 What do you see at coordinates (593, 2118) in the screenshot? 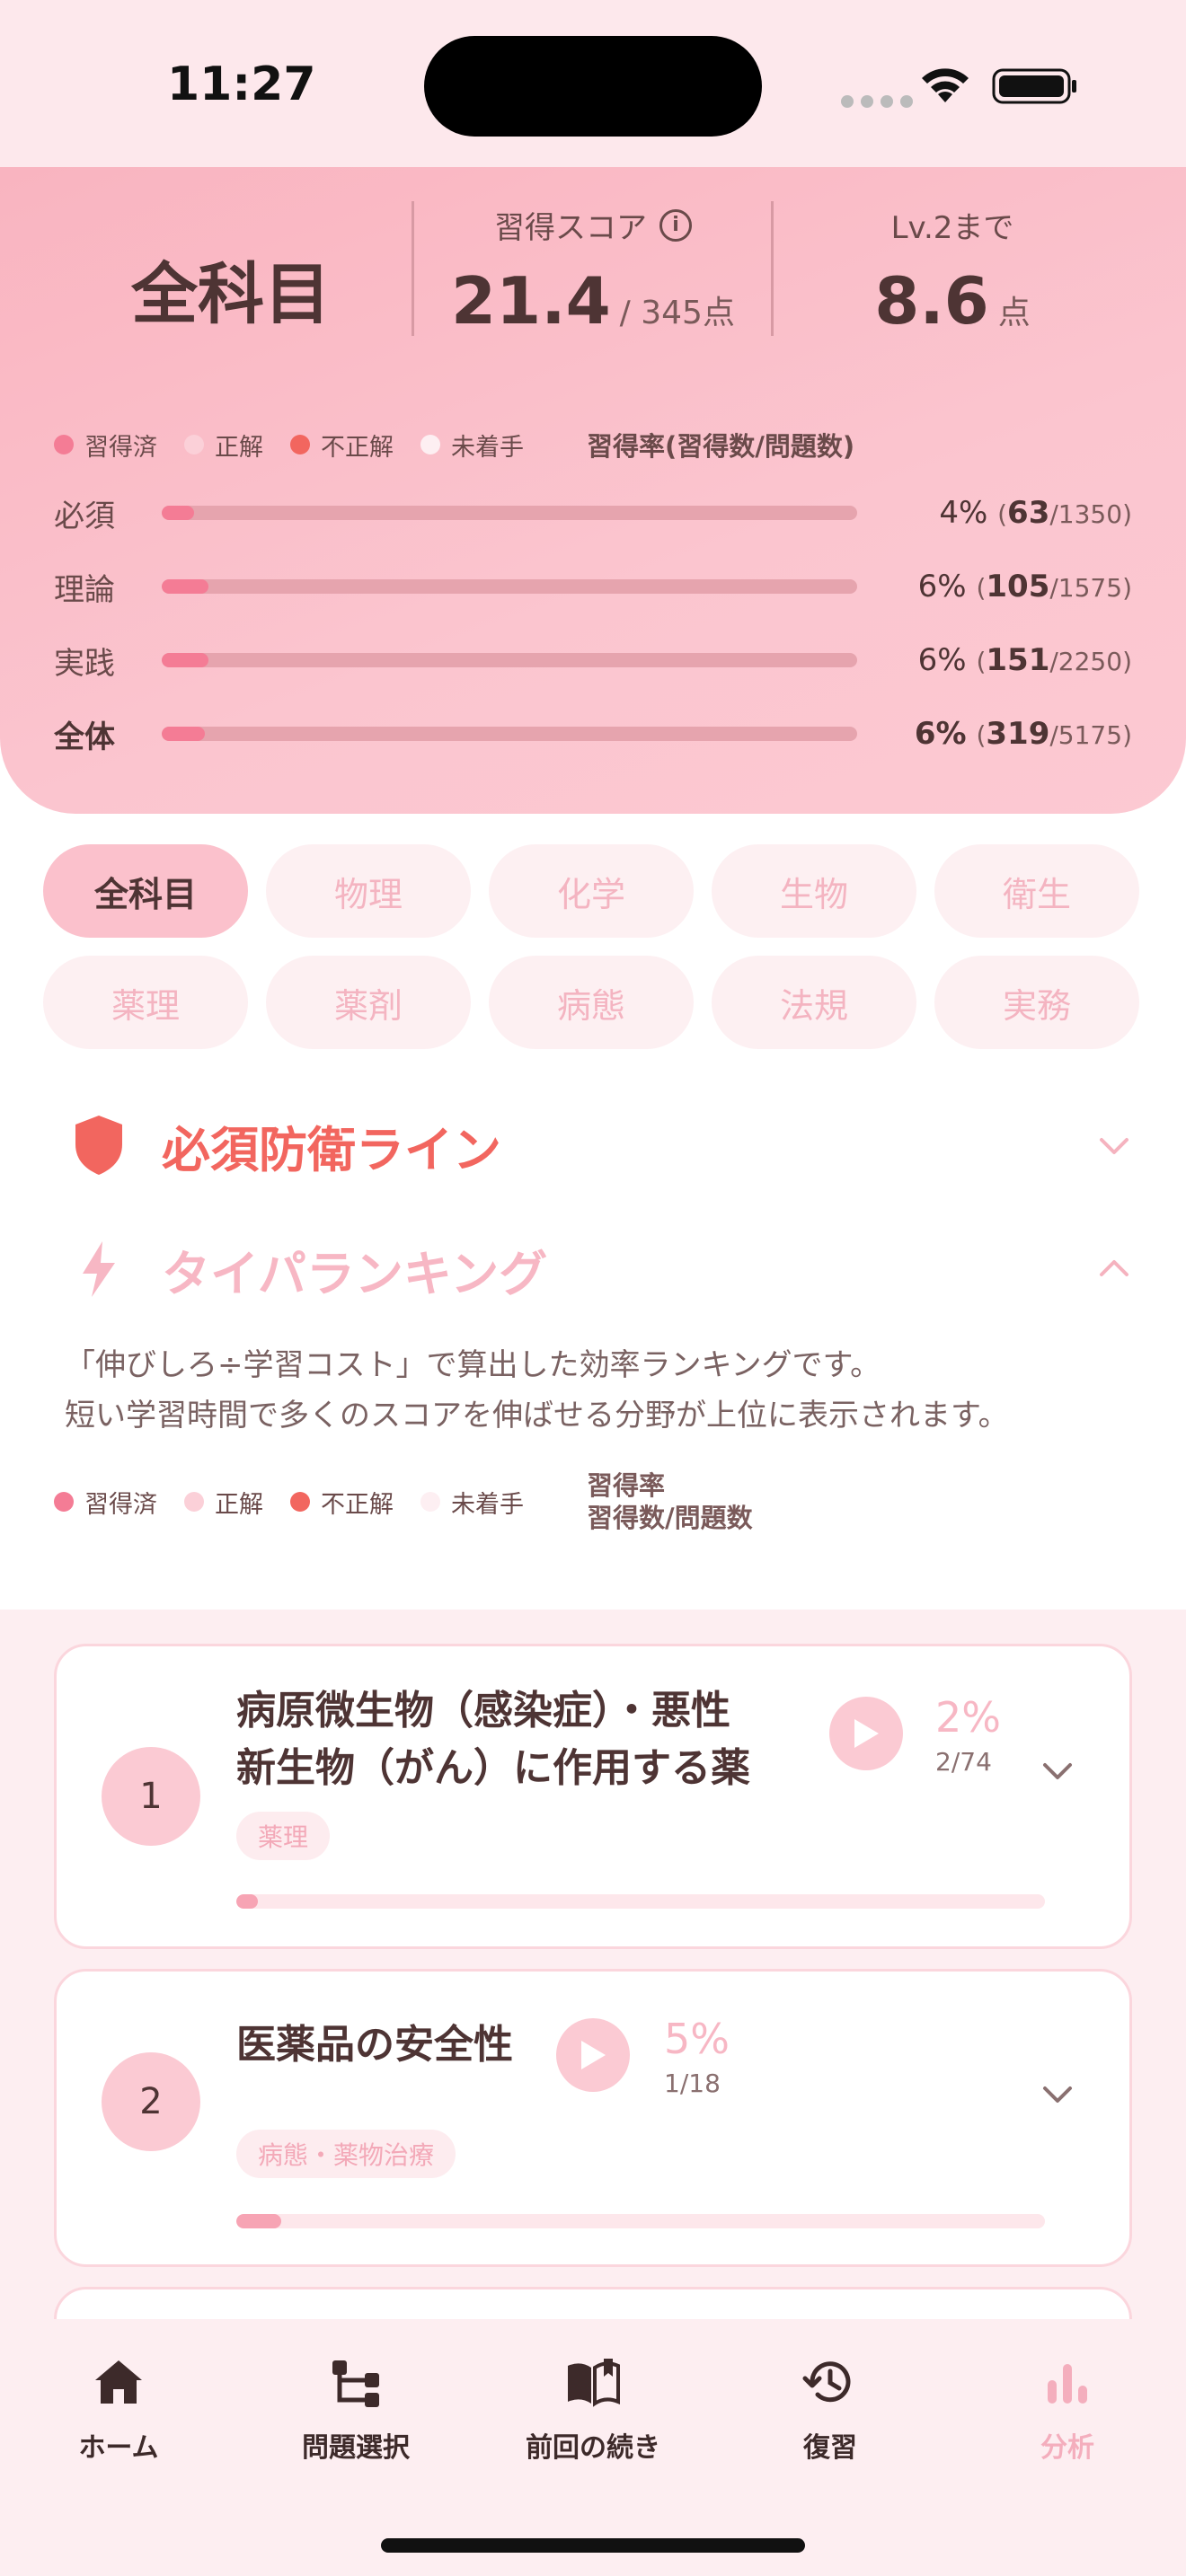
I see `ranking-card: 2 医薬品の安全性 5% 1/18 病態・薬物治療` at bounding box center [593, 2118].